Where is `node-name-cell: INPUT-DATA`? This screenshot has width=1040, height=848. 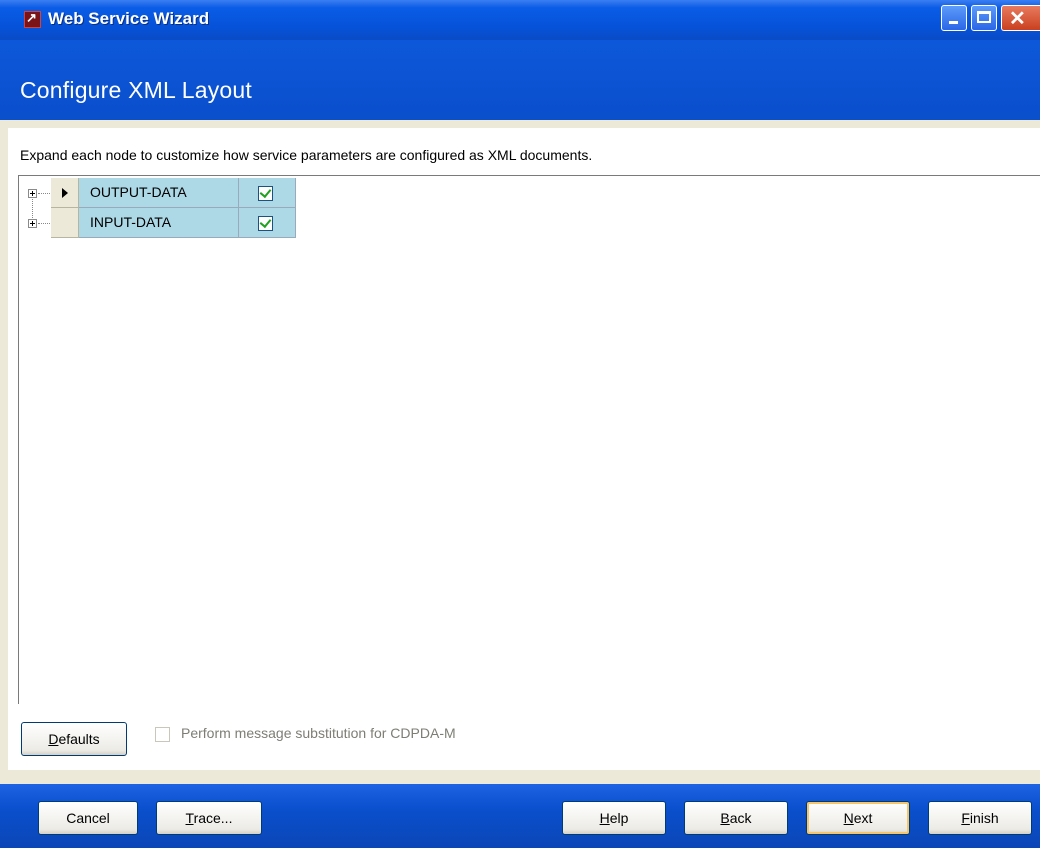 node-name-cell: INPUT-DATA is located at coordinates (159, 223).